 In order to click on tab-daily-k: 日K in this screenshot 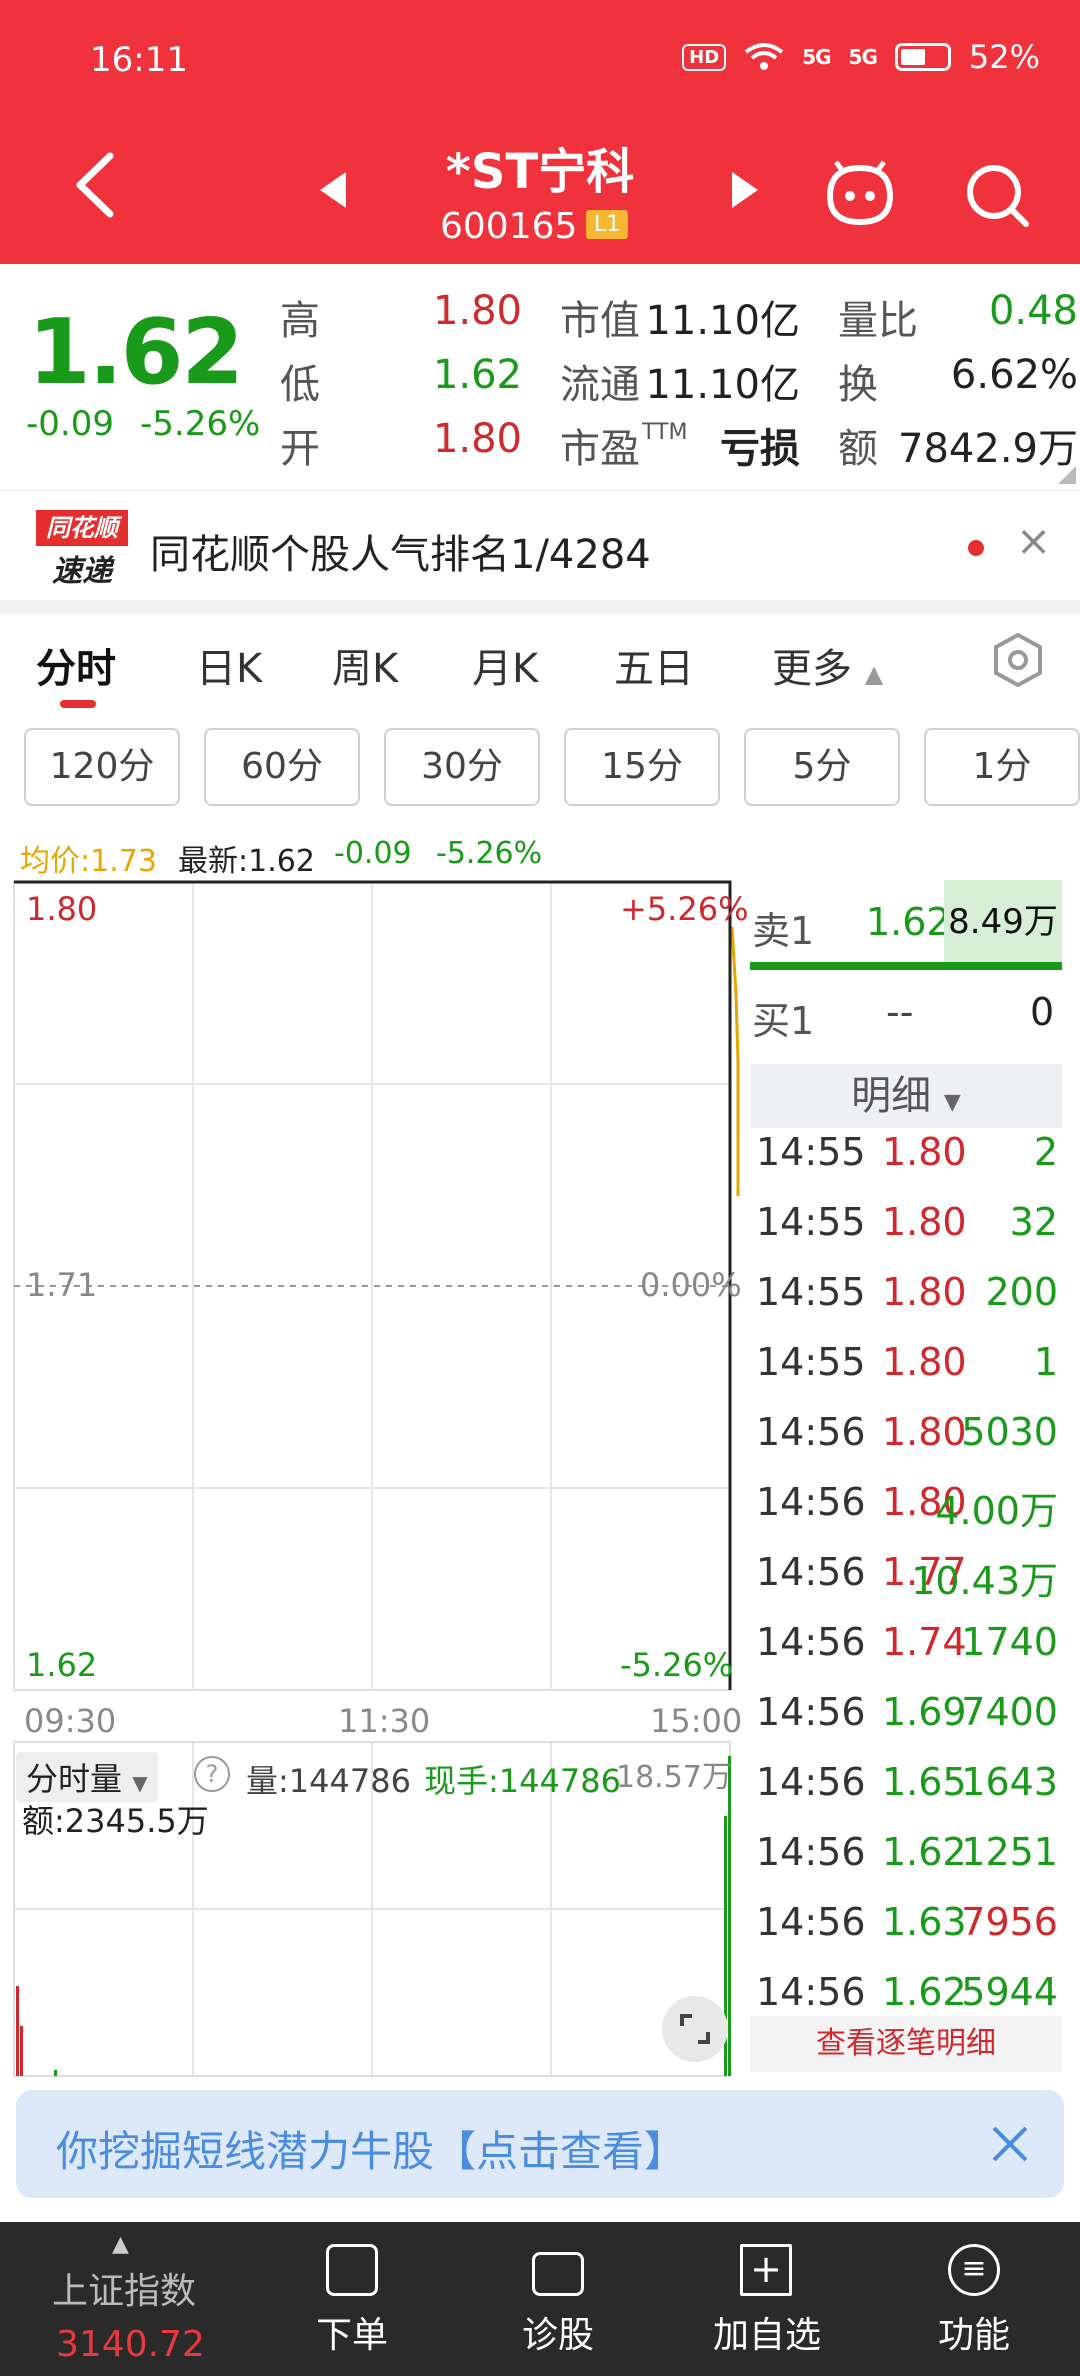, I will do `click(229, 665)`.